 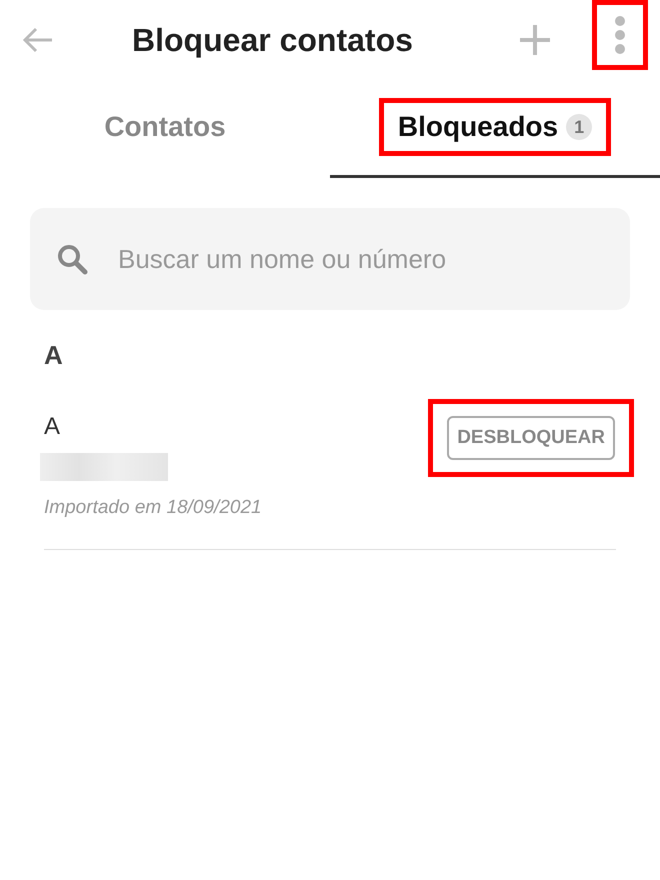 I want to click on tab: Contatos, so click(x=165, y=127).